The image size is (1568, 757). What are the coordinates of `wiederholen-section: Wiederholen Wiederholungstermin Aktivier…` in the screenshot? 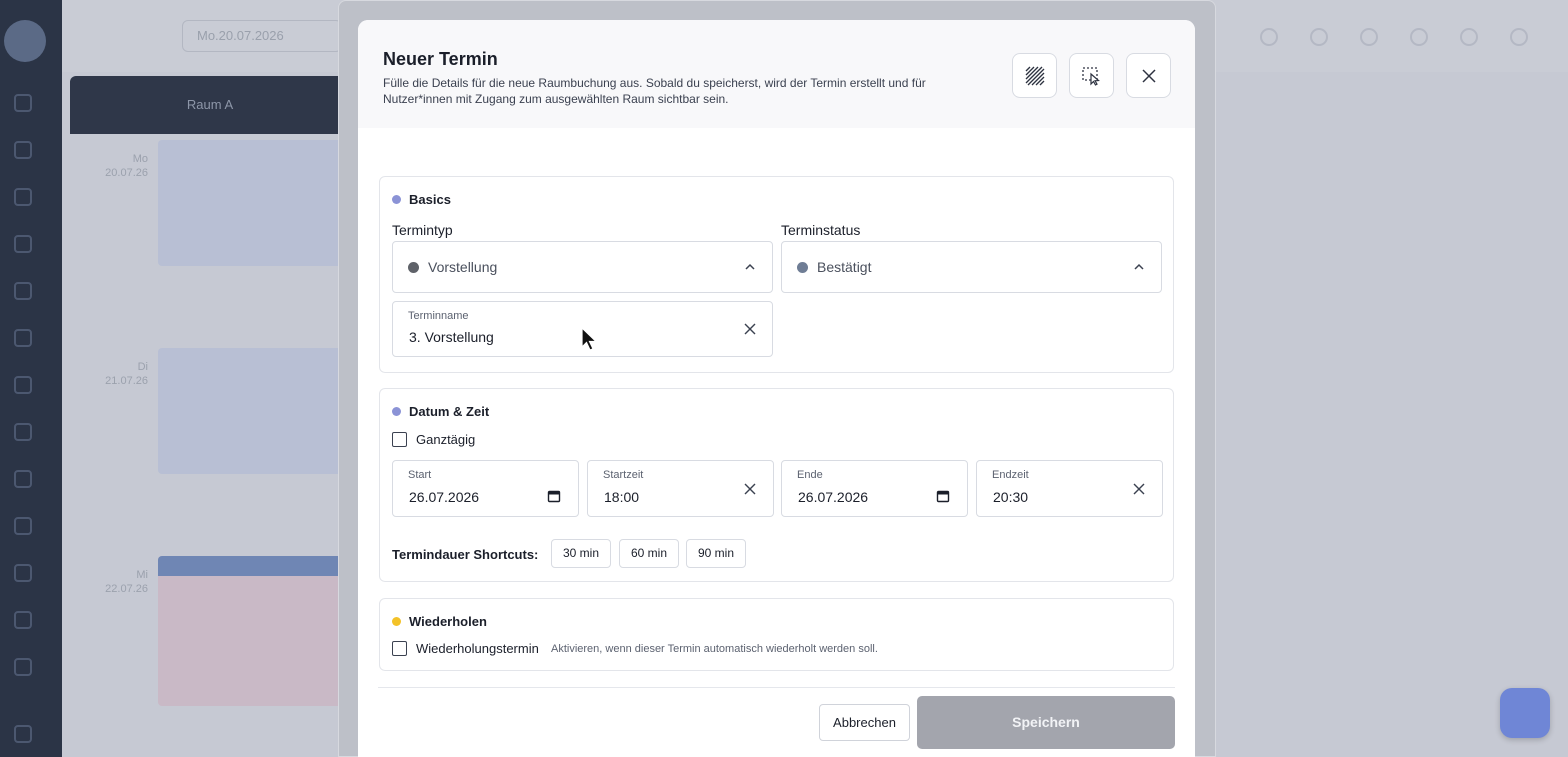 It's located at (776, 634).